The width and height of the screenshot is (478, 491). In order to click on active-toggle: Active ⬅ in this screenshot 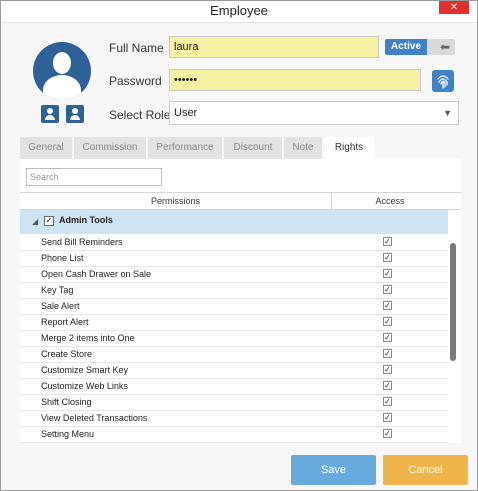, I will do `click(420, 47)`.